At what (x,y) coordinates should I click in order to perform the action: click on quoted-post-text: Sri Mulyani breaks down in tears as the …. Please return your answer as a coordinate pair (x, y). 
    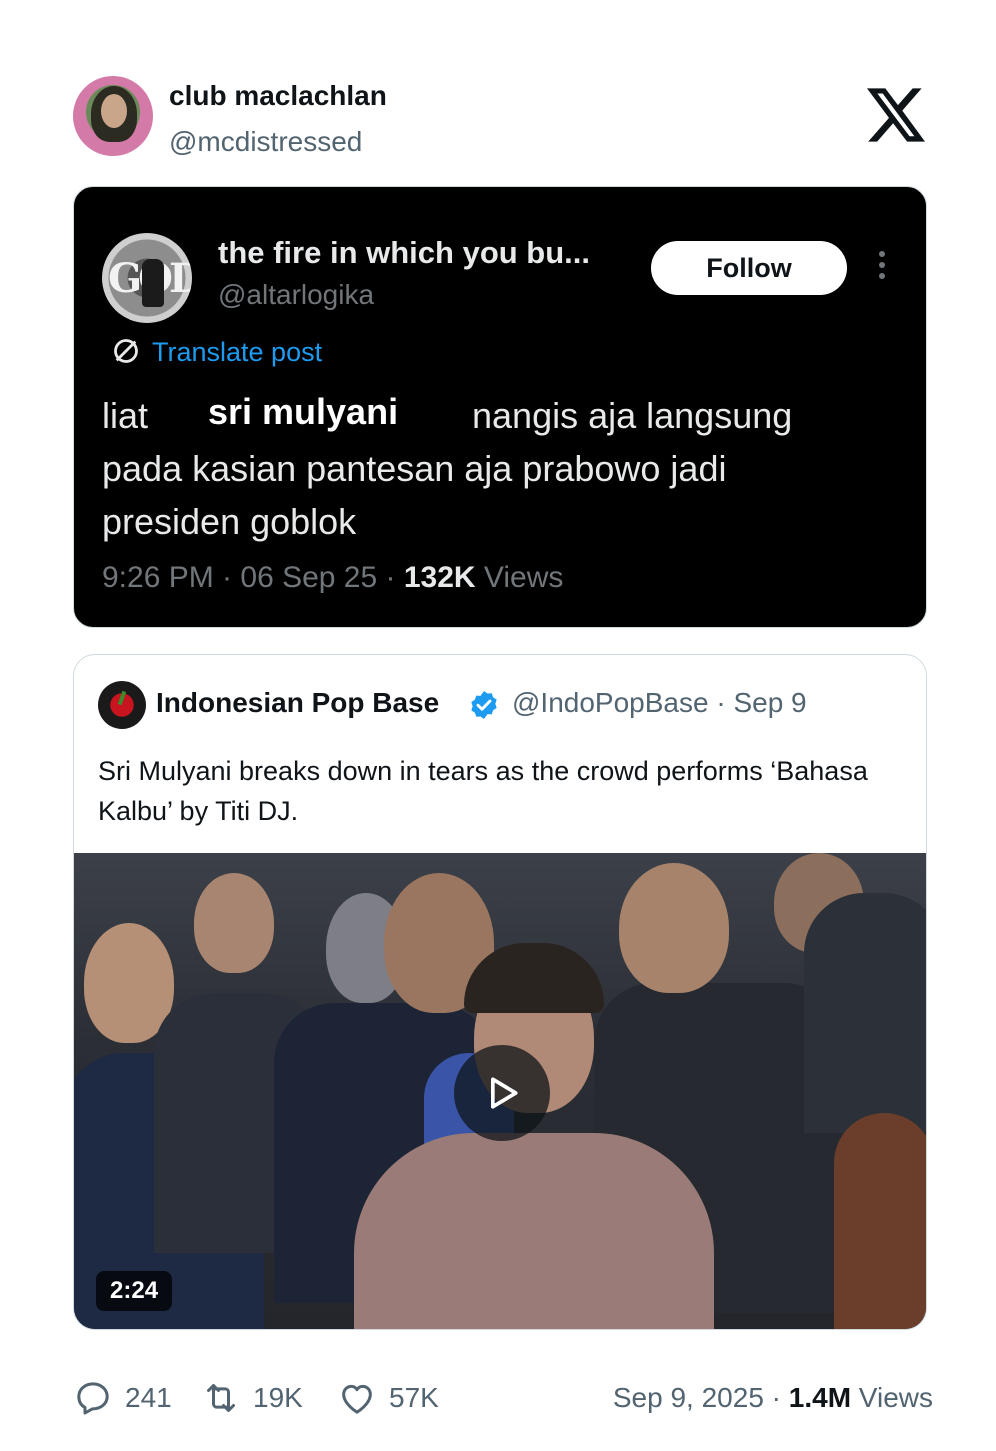
    Looking at the image, I should click on (483, 791).